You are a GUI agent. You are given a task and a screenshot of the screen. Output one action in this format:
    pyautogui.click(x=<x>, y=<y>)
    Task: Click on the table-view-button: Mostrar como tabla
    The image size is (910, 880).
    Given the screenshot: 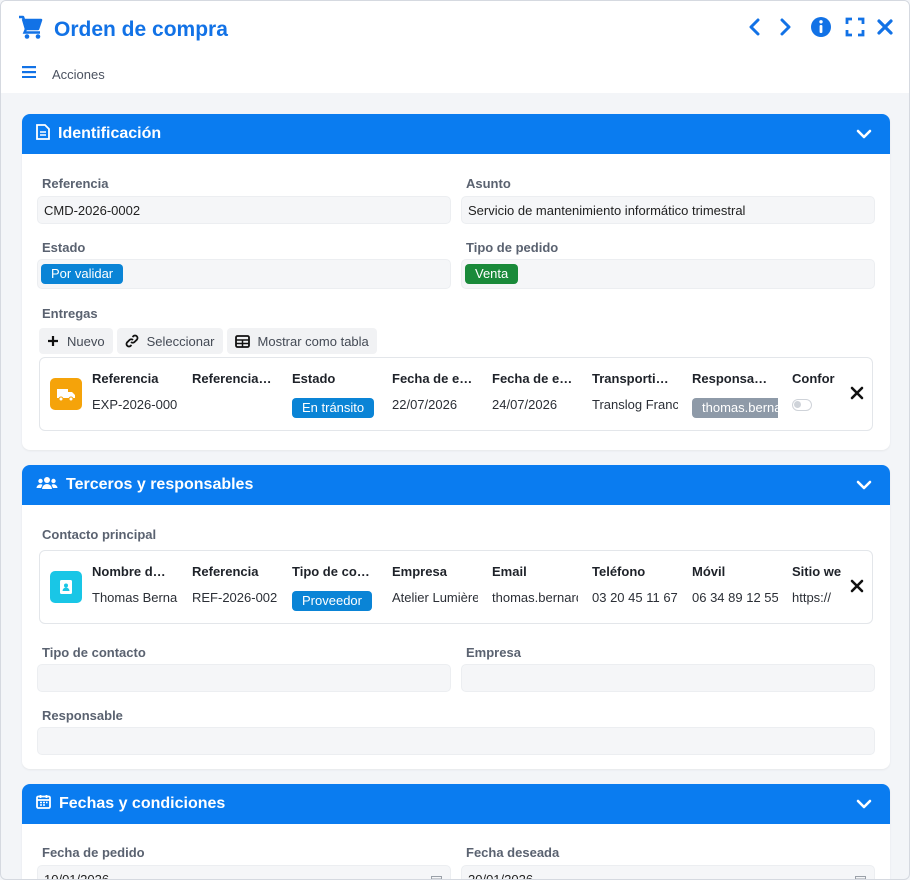 What is the action you would take?
    pyautogui.click(x=301, y=341)
    